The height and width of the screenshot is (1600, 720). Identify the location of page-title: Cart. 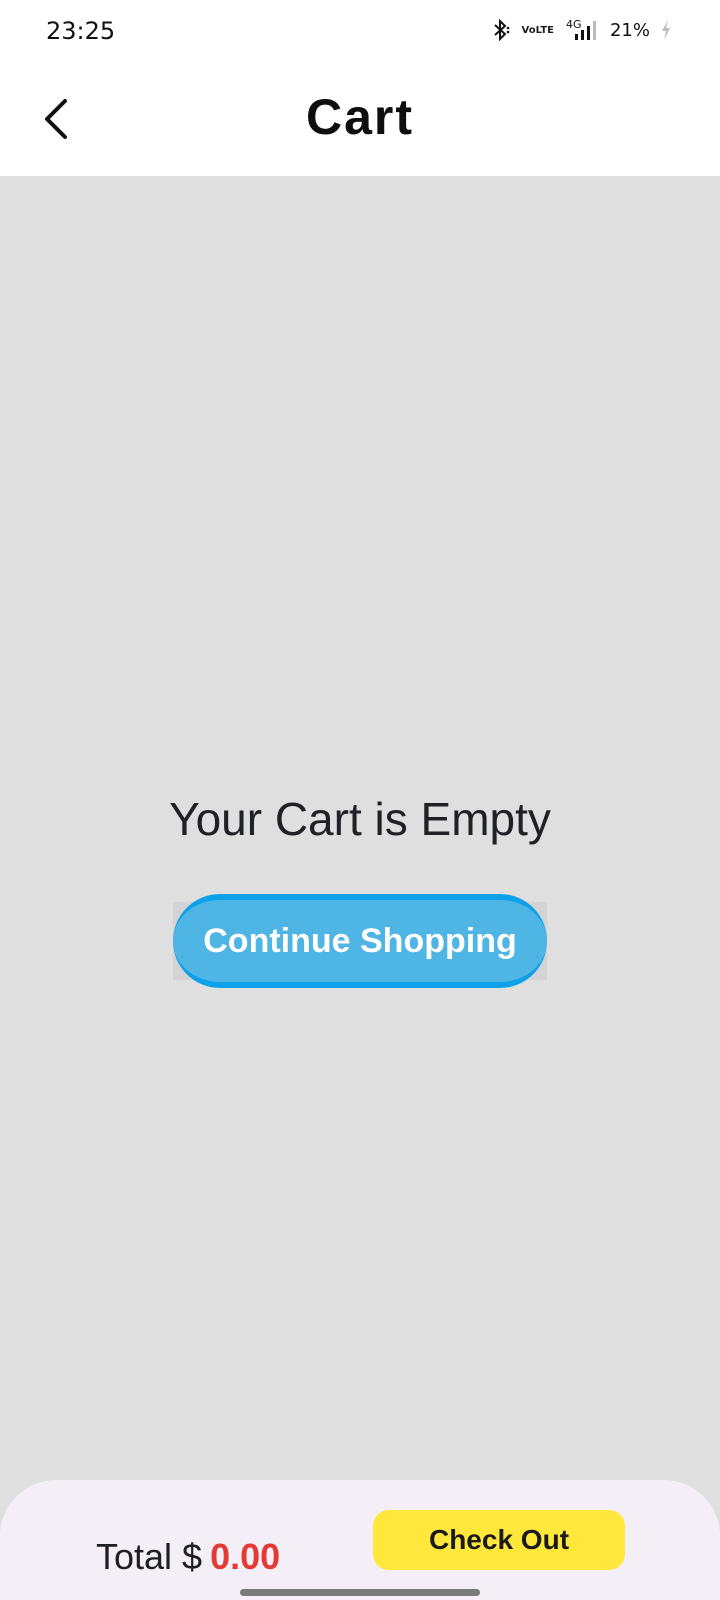
(360, 117).